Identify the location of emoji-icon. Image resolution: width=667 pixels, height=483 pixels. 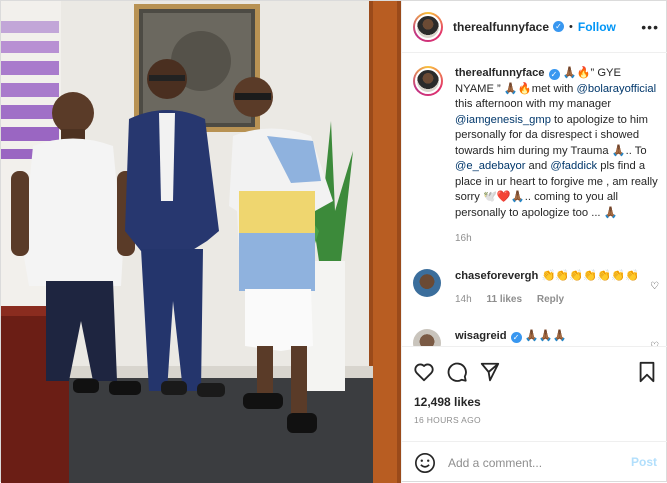
(425, 463).